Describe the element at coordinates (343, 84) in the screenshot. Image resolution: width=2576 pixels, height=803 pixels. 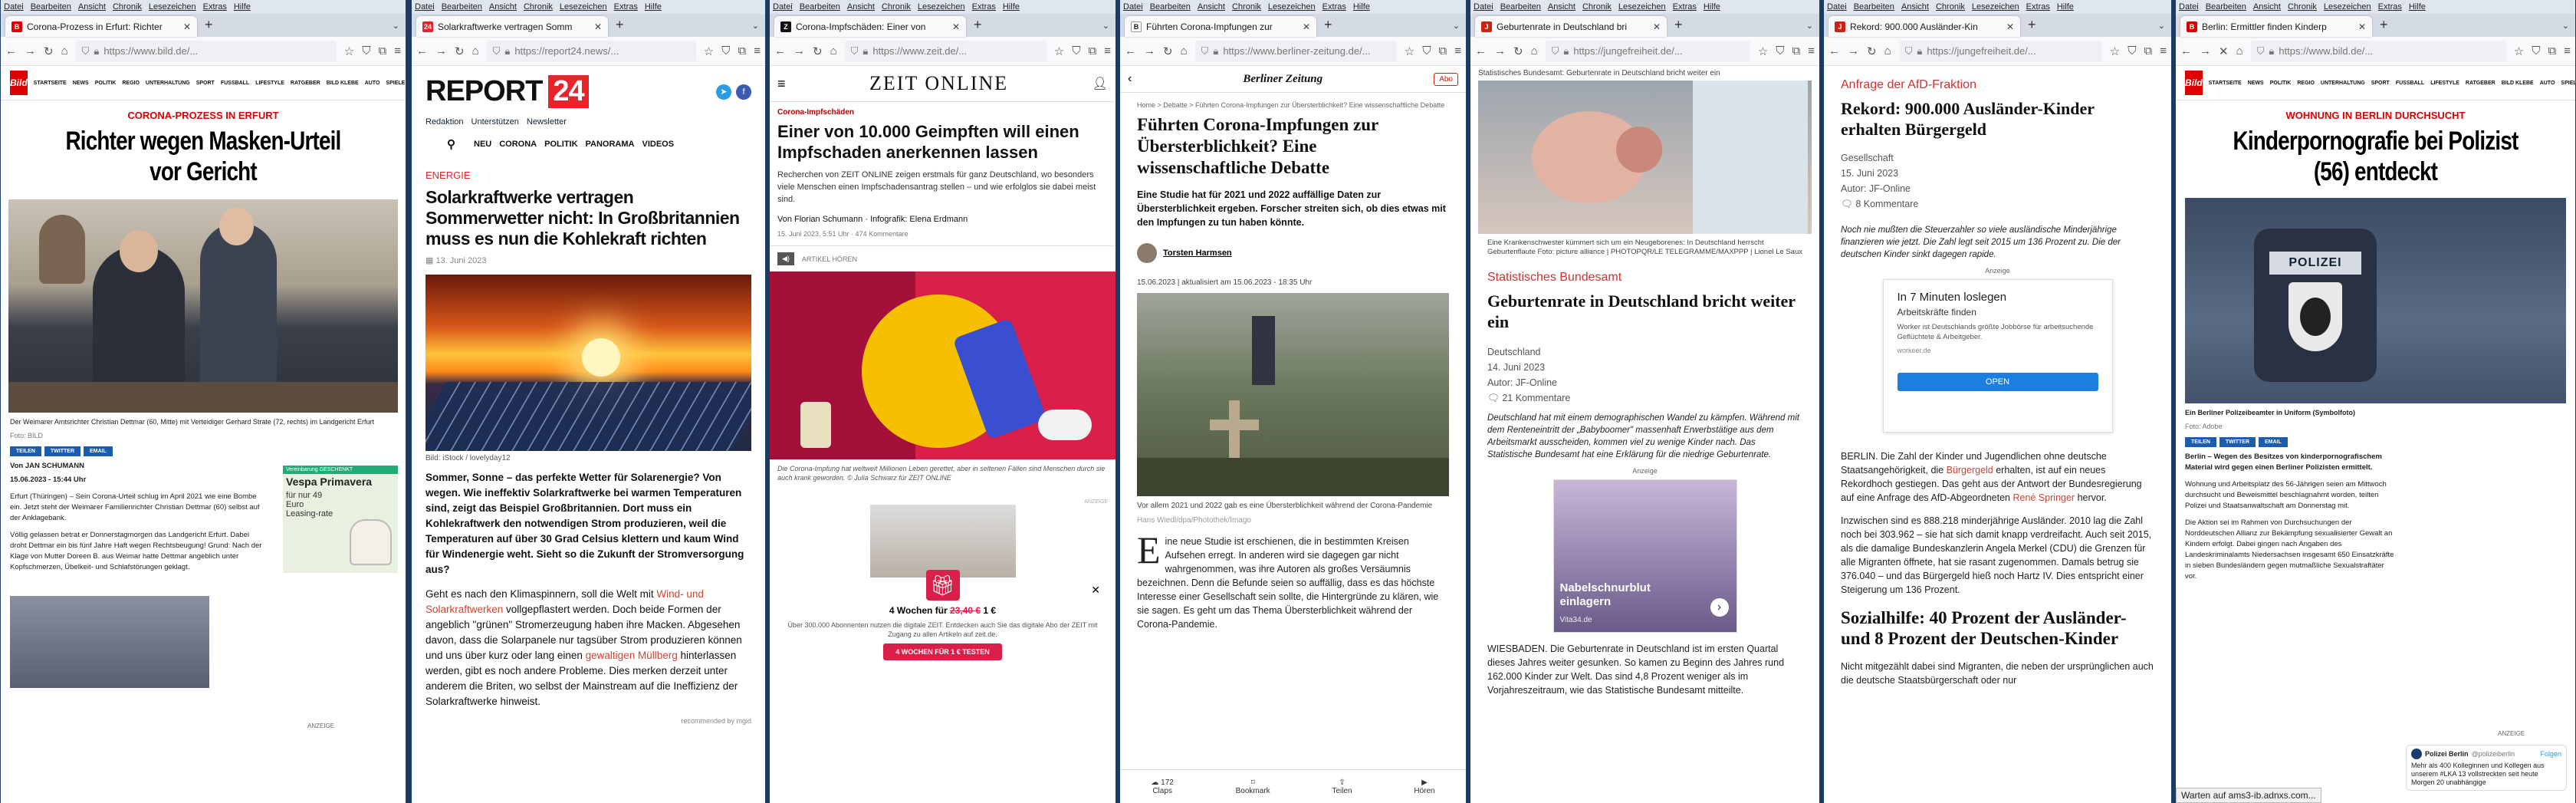
I see `bild-nav-item: BILD KLEBE` at that location.